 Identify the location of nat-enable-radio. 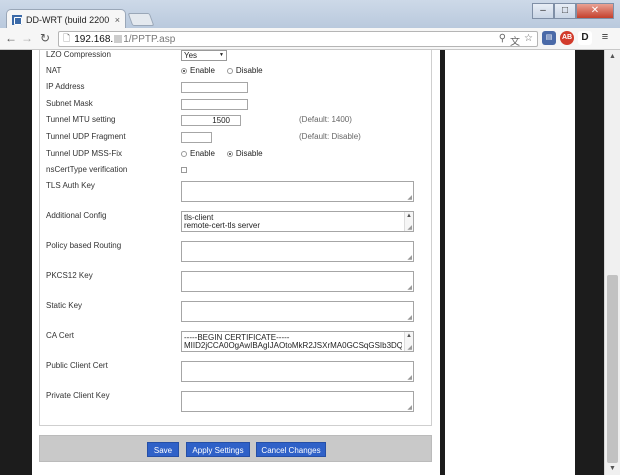
(184, 70).